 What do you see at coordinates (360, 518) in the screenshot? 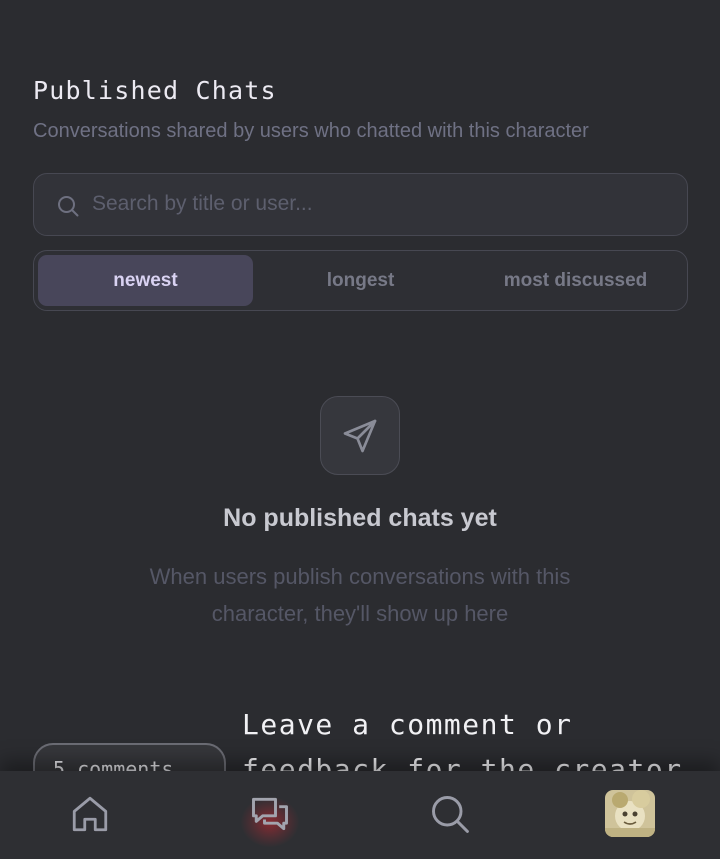
I see `empty-state-title: No published chats yet` at bounding box center [360, 518].